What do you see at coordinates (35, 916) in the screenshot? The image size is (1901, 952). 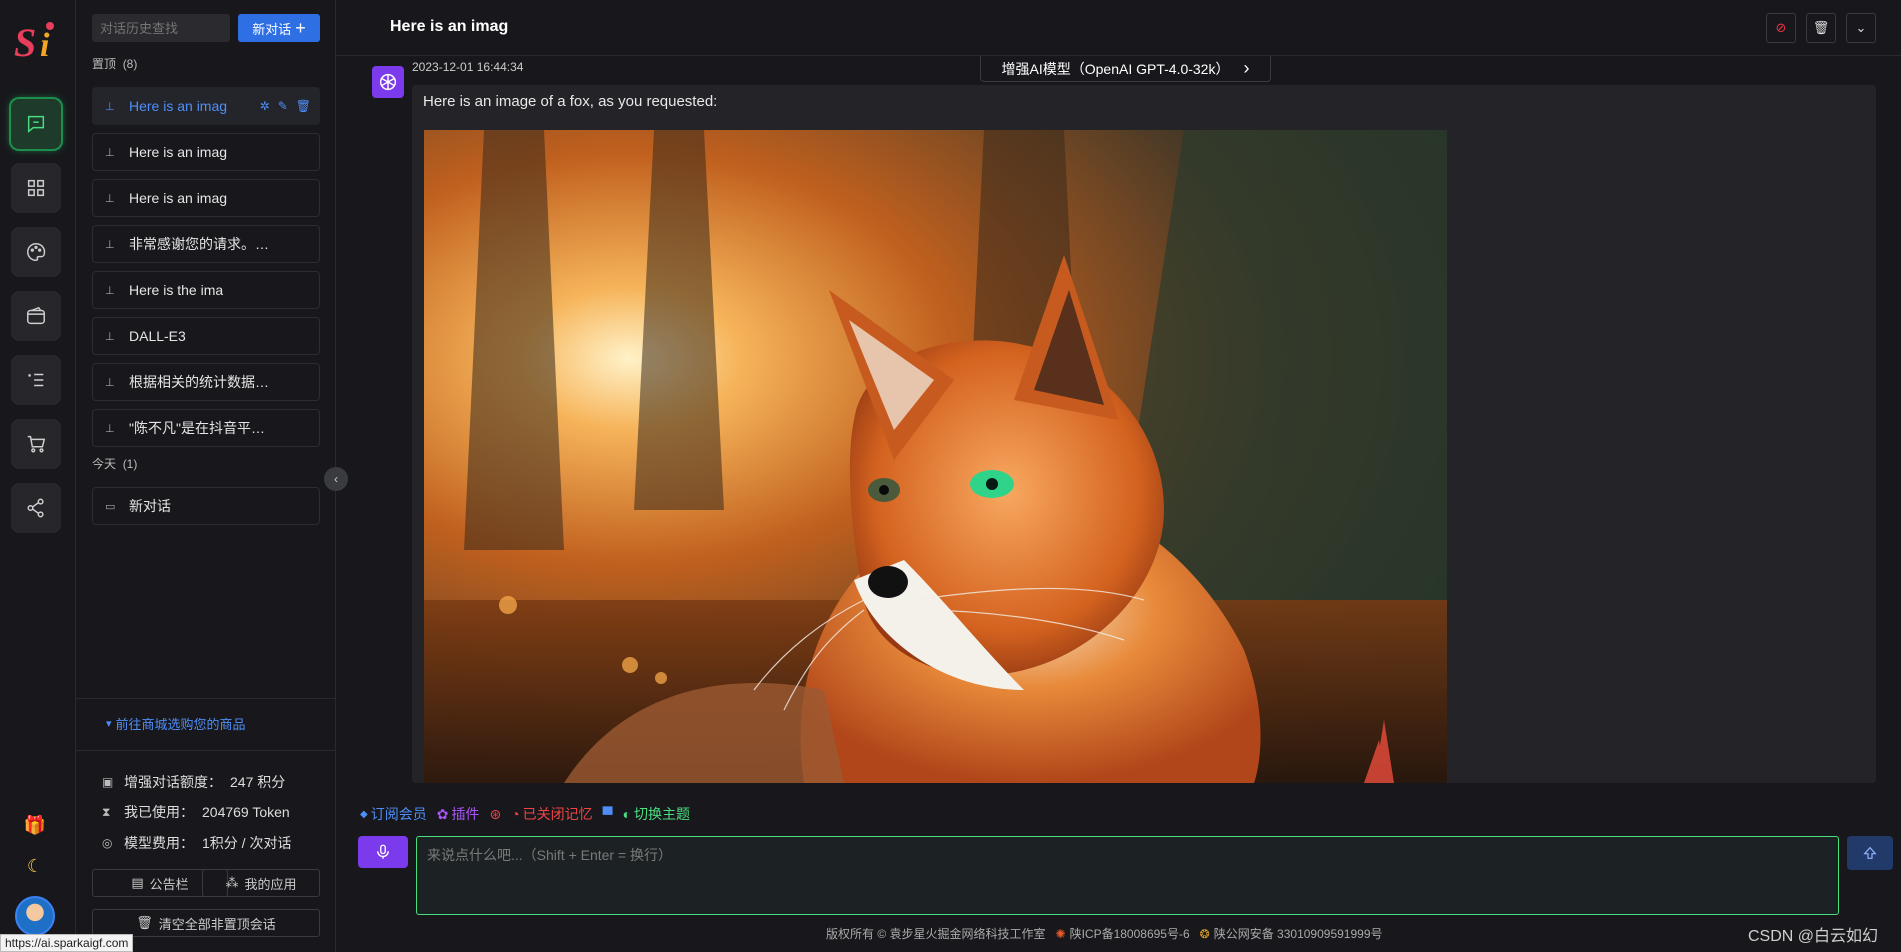 I see `user-avatar` at bounding box center [35, 916].